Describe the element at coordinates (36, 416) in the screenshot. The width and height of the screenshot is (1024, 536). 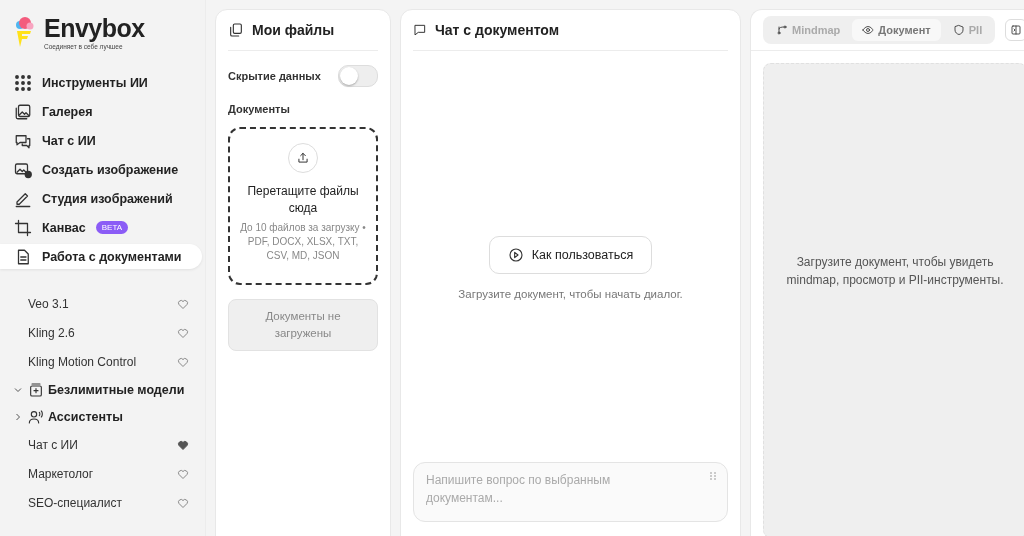
I see `person-icon` at that location.